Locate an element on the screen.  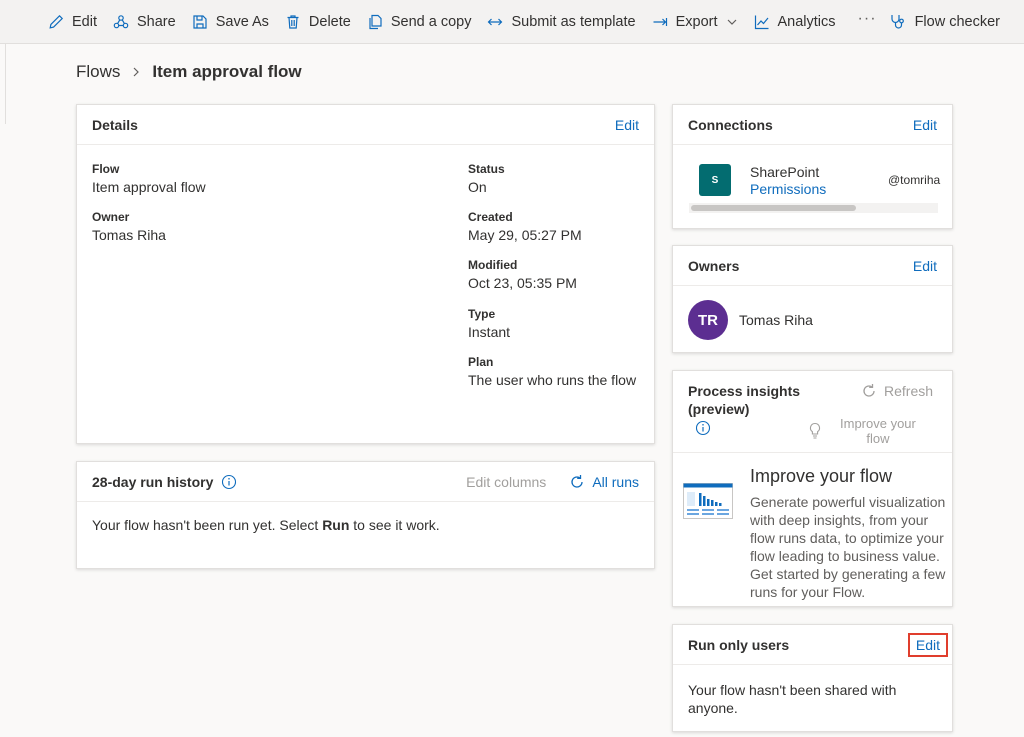
flow-checker-button: Flow checker is located at coordinates (944, 22).